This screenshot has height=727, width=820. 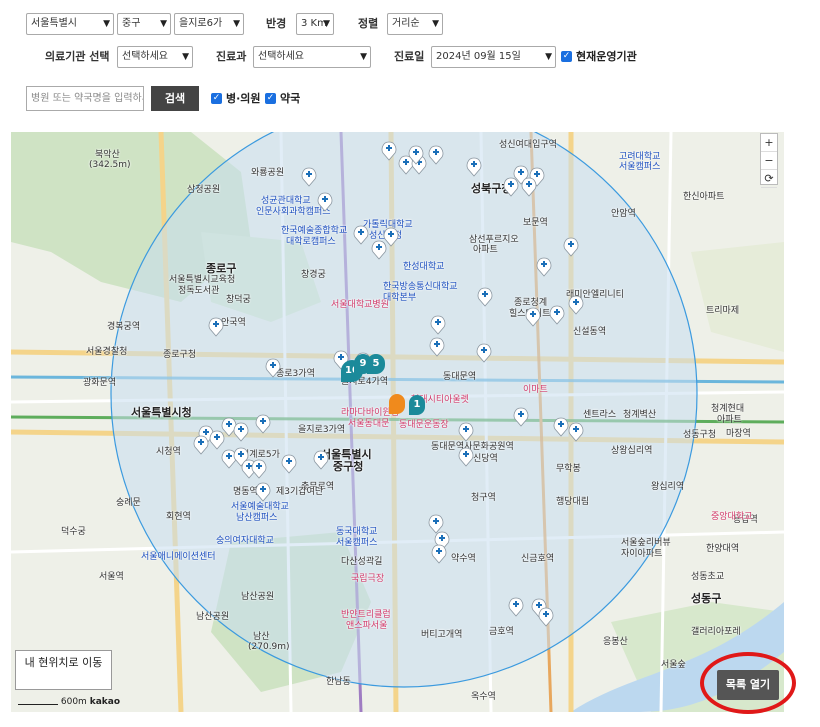 I want to click on facility-select: 선택하세요 ▼, so click(x=155, y=57).